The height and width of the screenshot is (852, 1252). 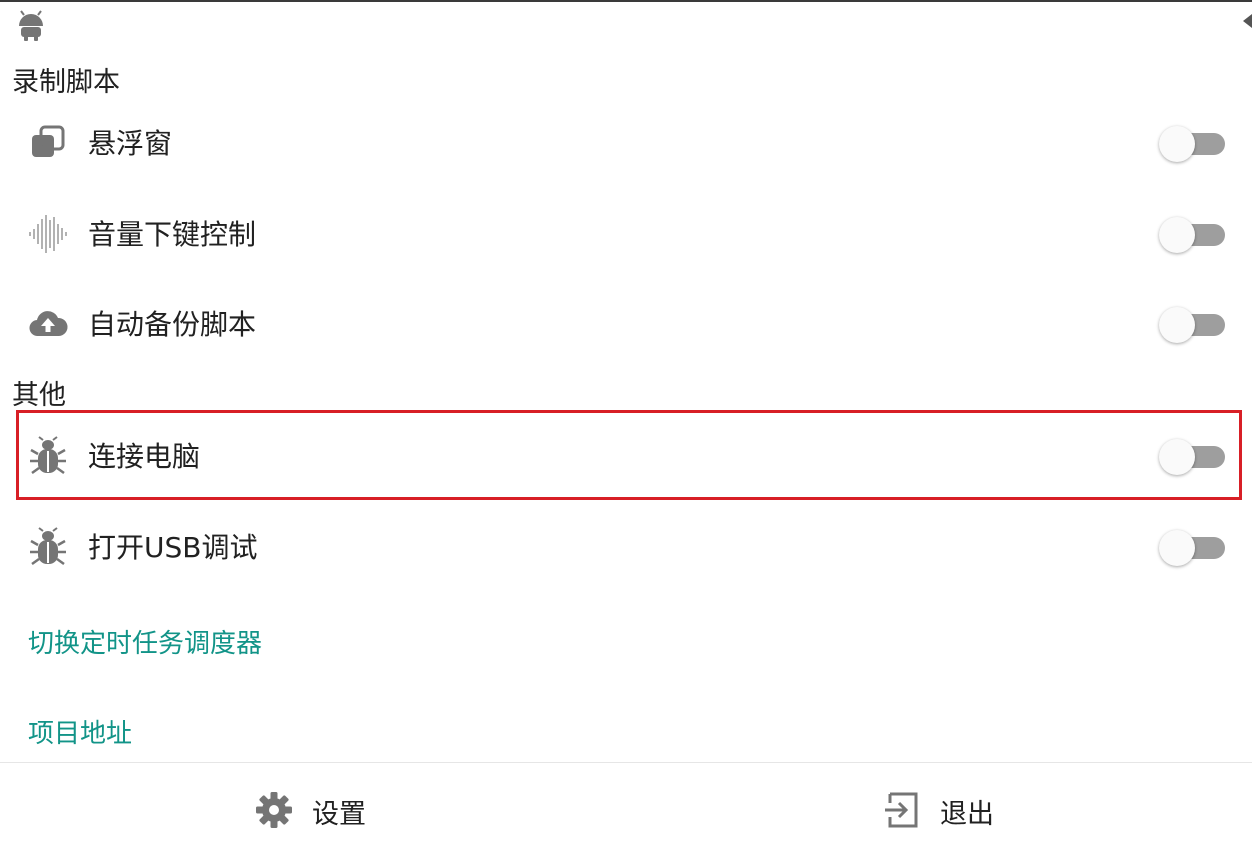 I want to click on floating-window-icon, so click(x=48, y=141).